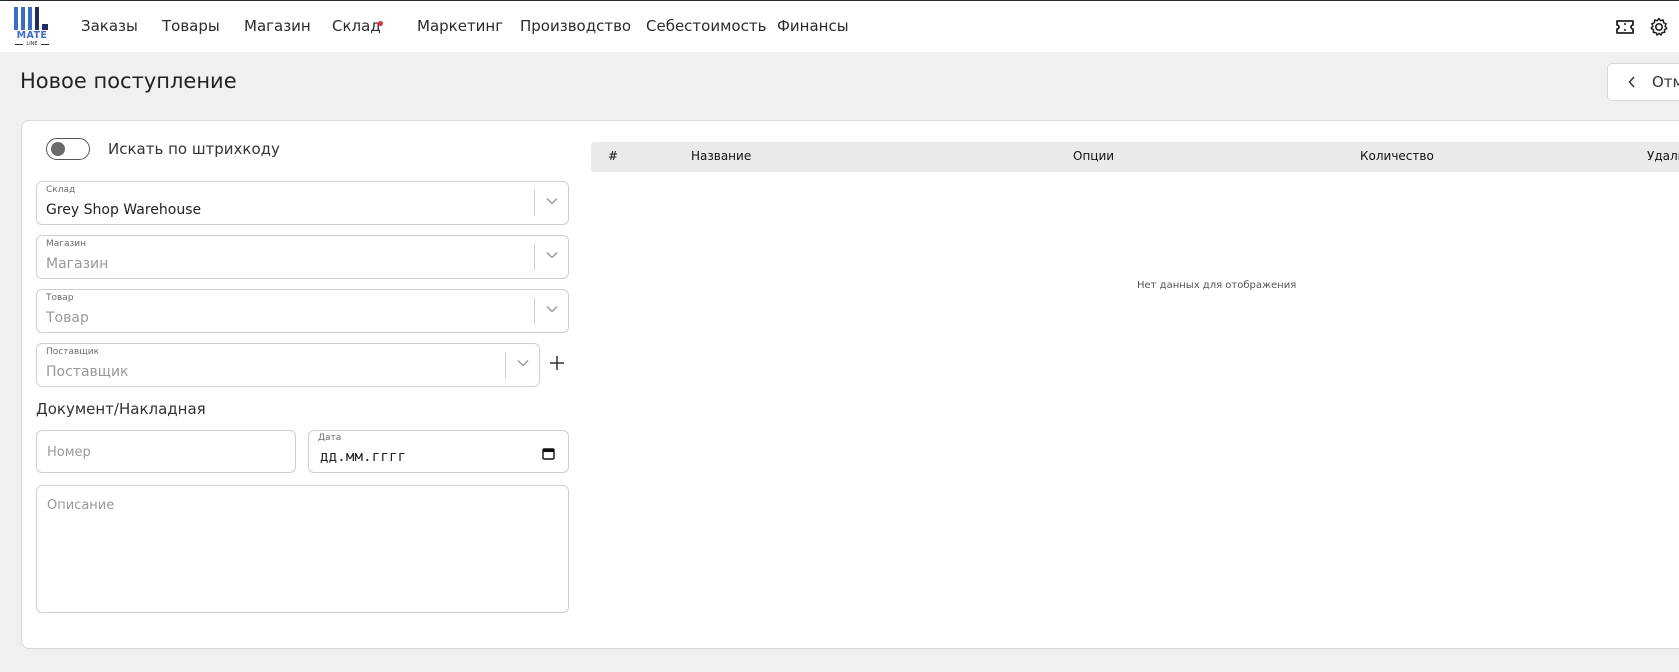  I want to click on column-header-delete: Удалить, so click(1663, 156).